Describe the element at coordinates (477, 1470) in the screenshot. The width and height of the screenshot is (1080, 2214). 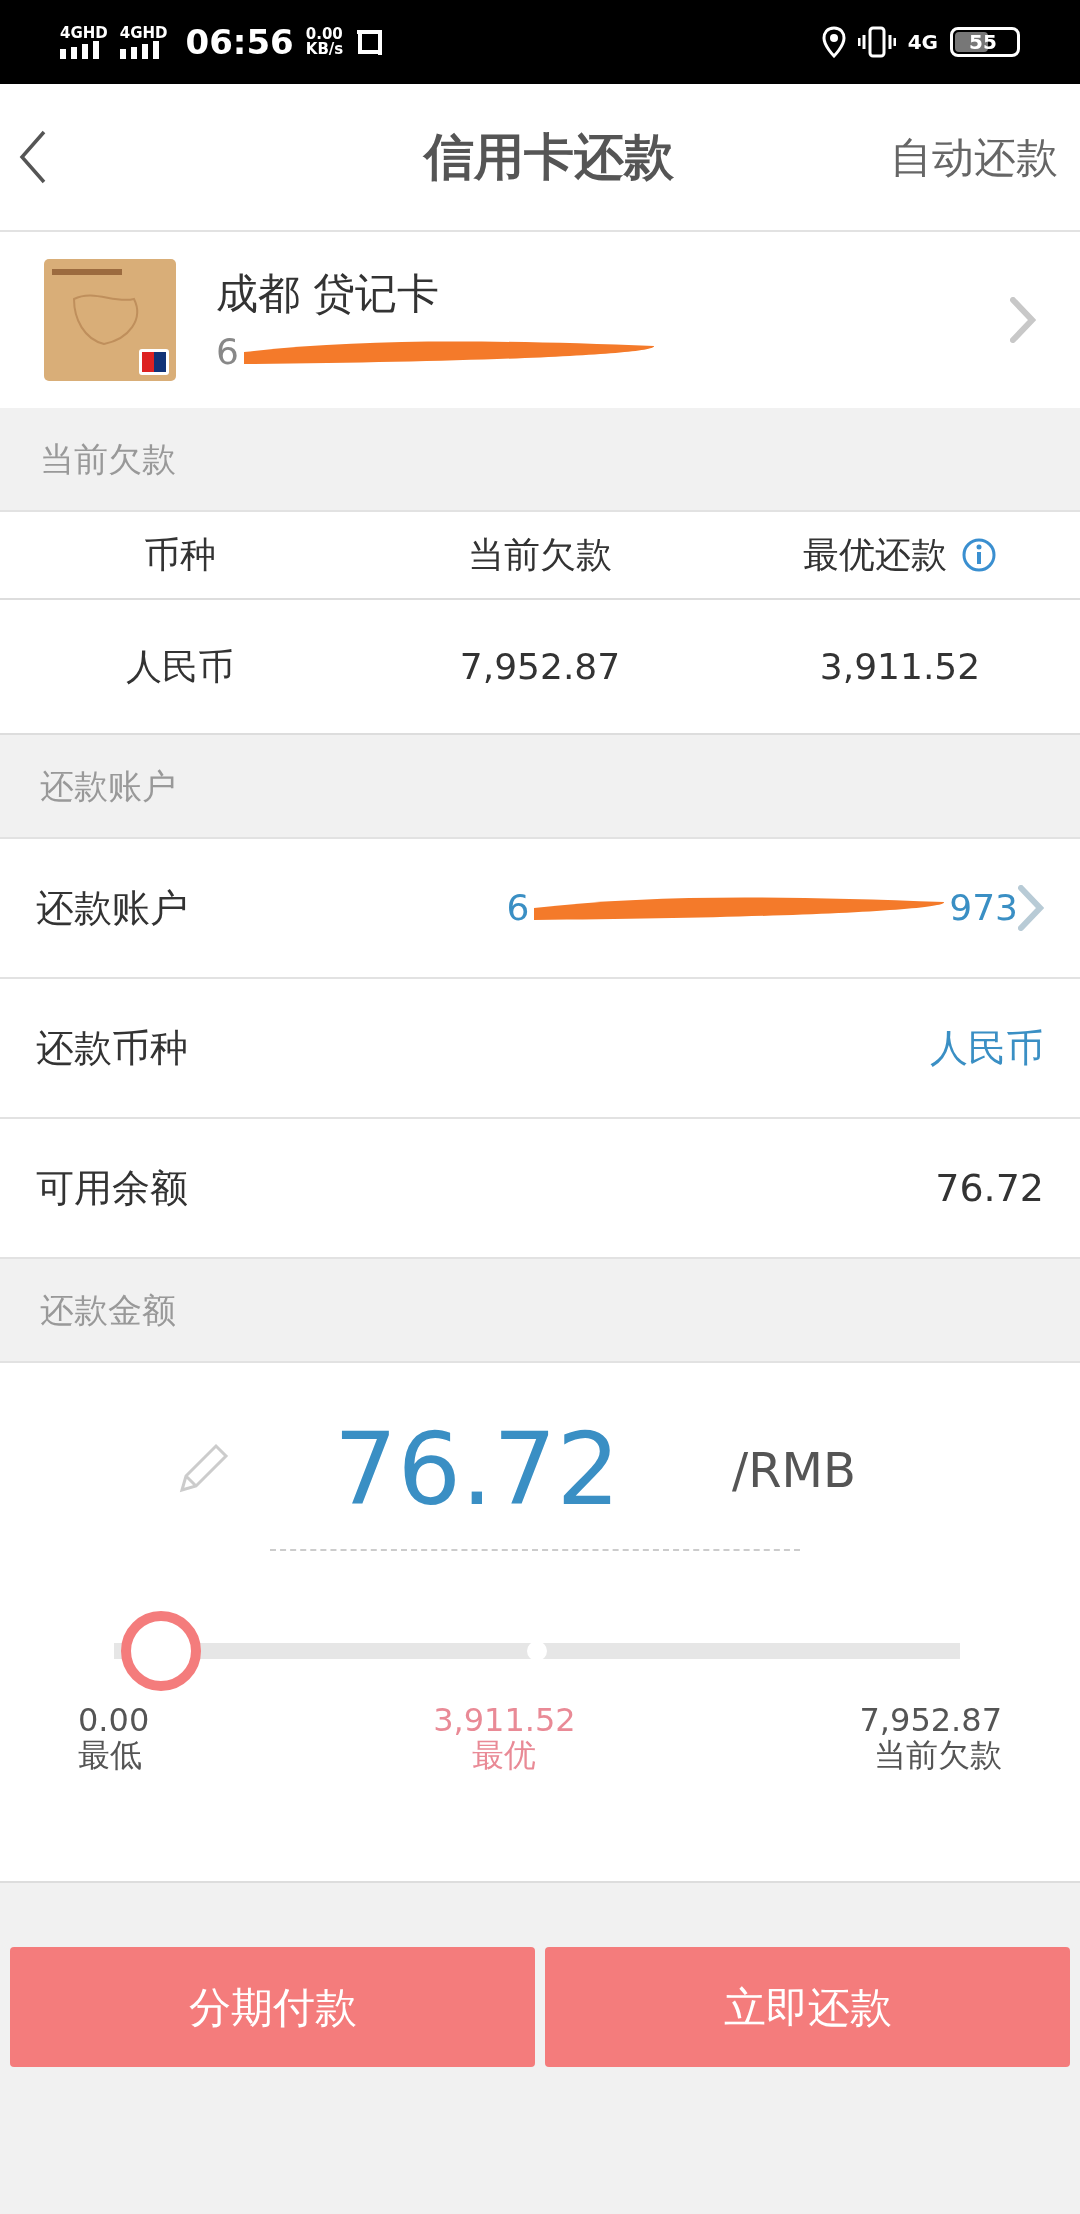
I see `amount-input: 76.72` at that location.